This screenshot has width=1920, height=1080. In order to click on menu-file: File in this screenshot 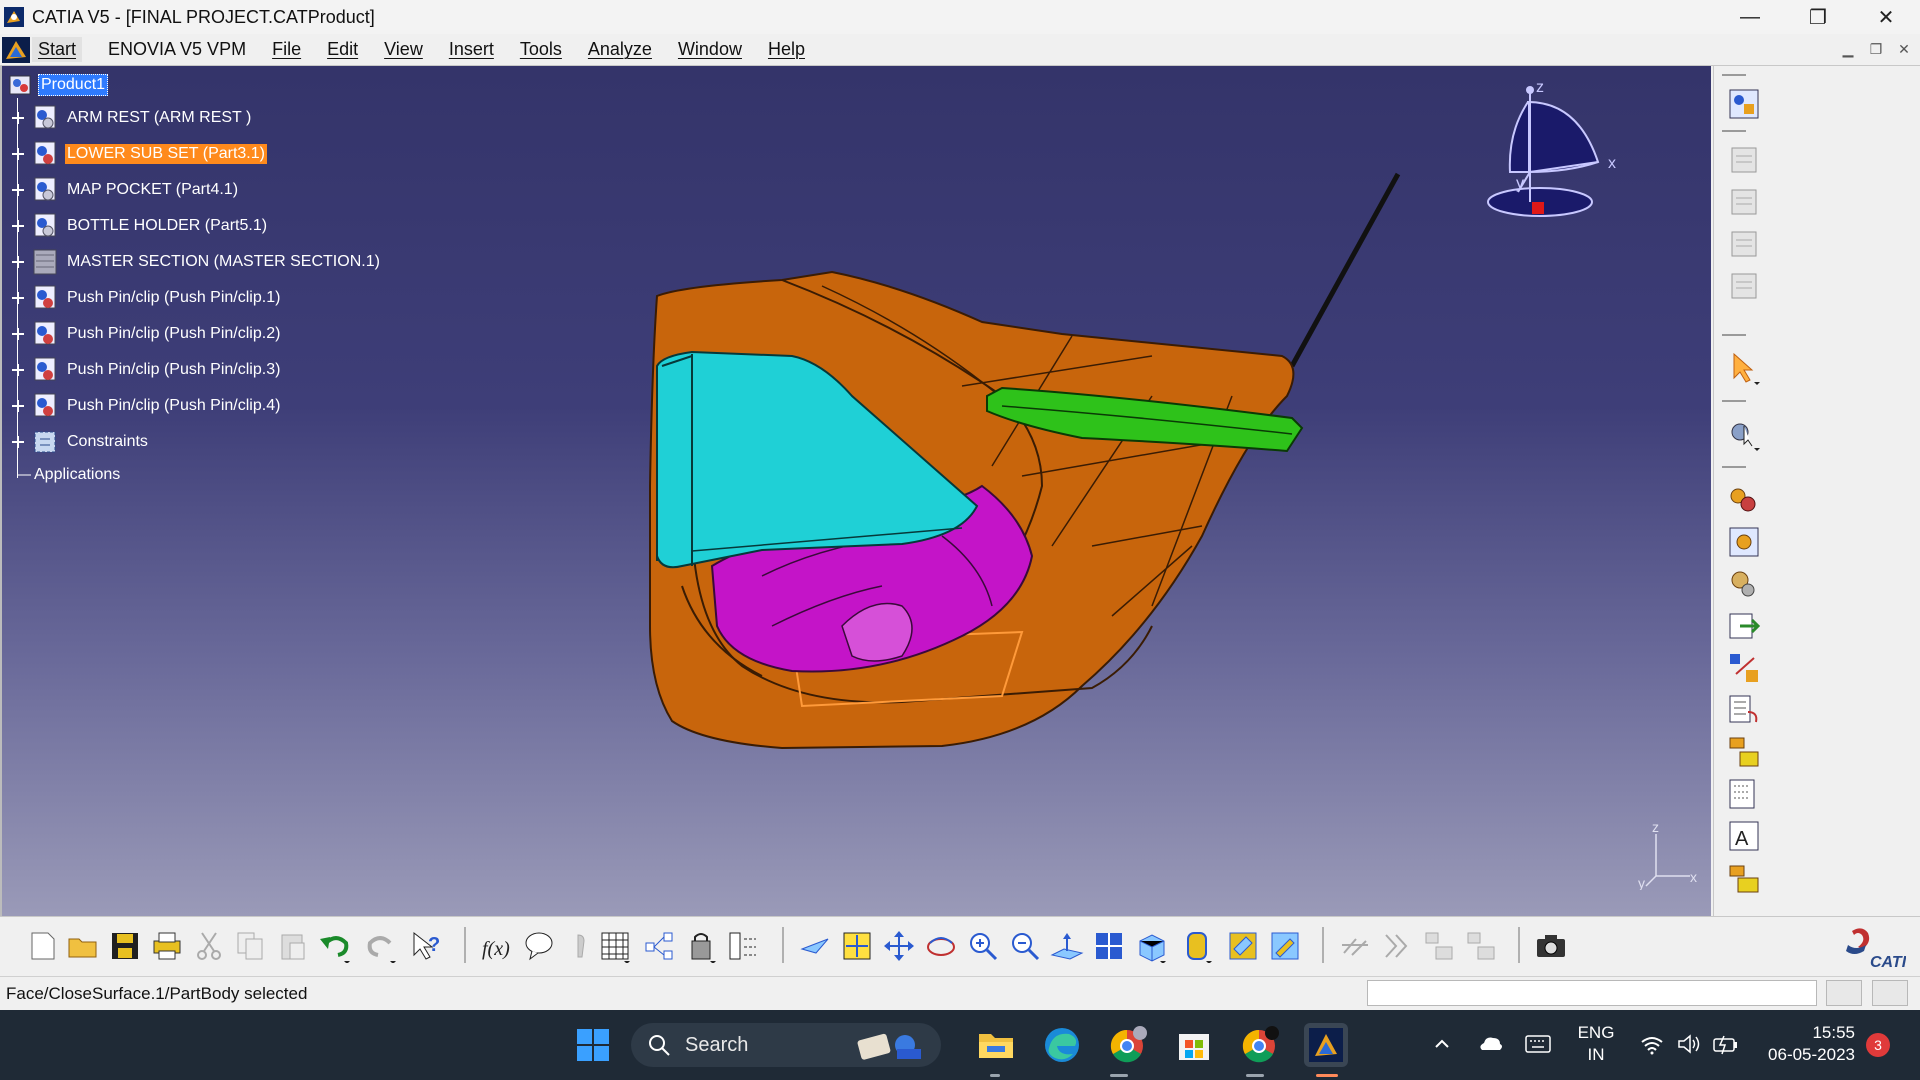, I will do `click(286, 49)`.